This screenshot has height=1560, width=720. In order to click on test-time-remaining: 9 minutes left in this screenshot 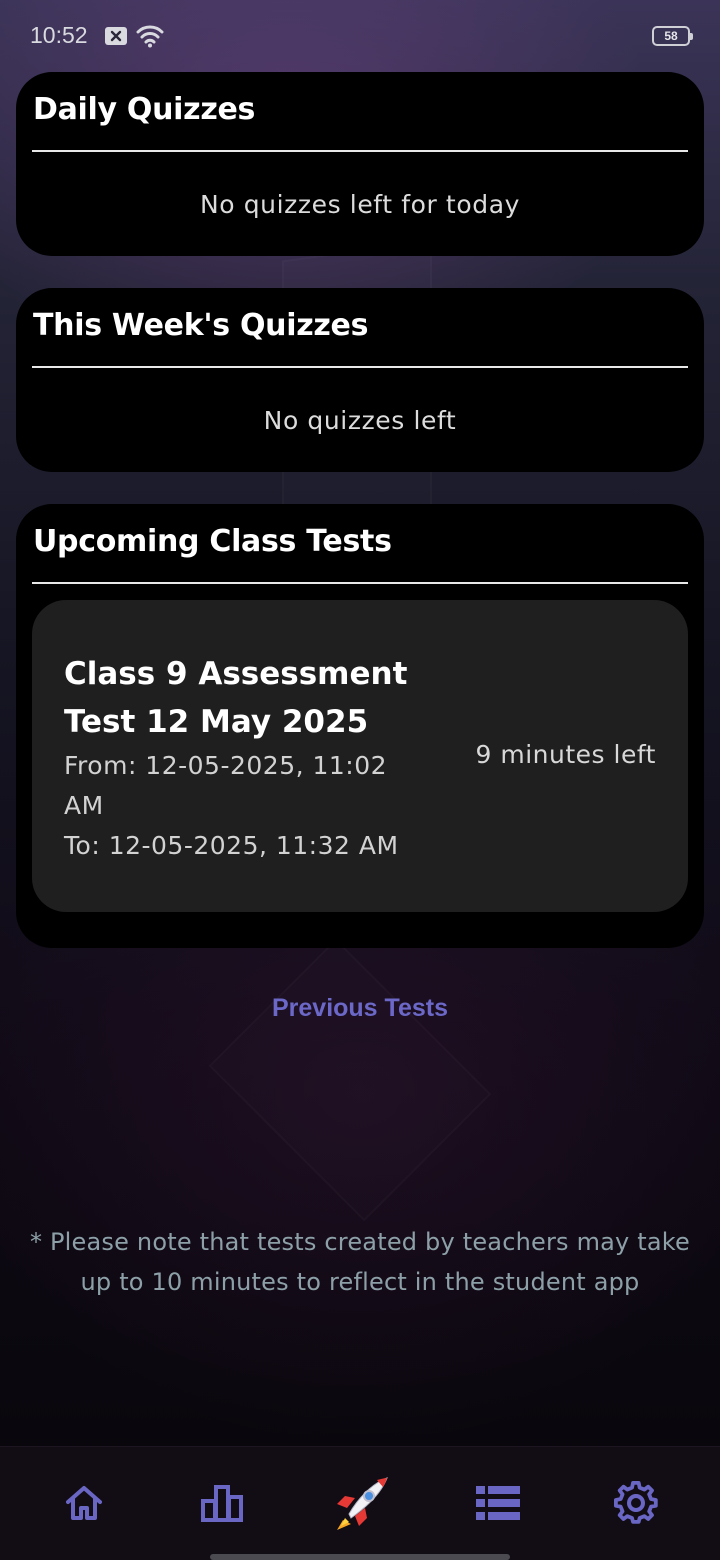, I will do `click(565, 754)`.